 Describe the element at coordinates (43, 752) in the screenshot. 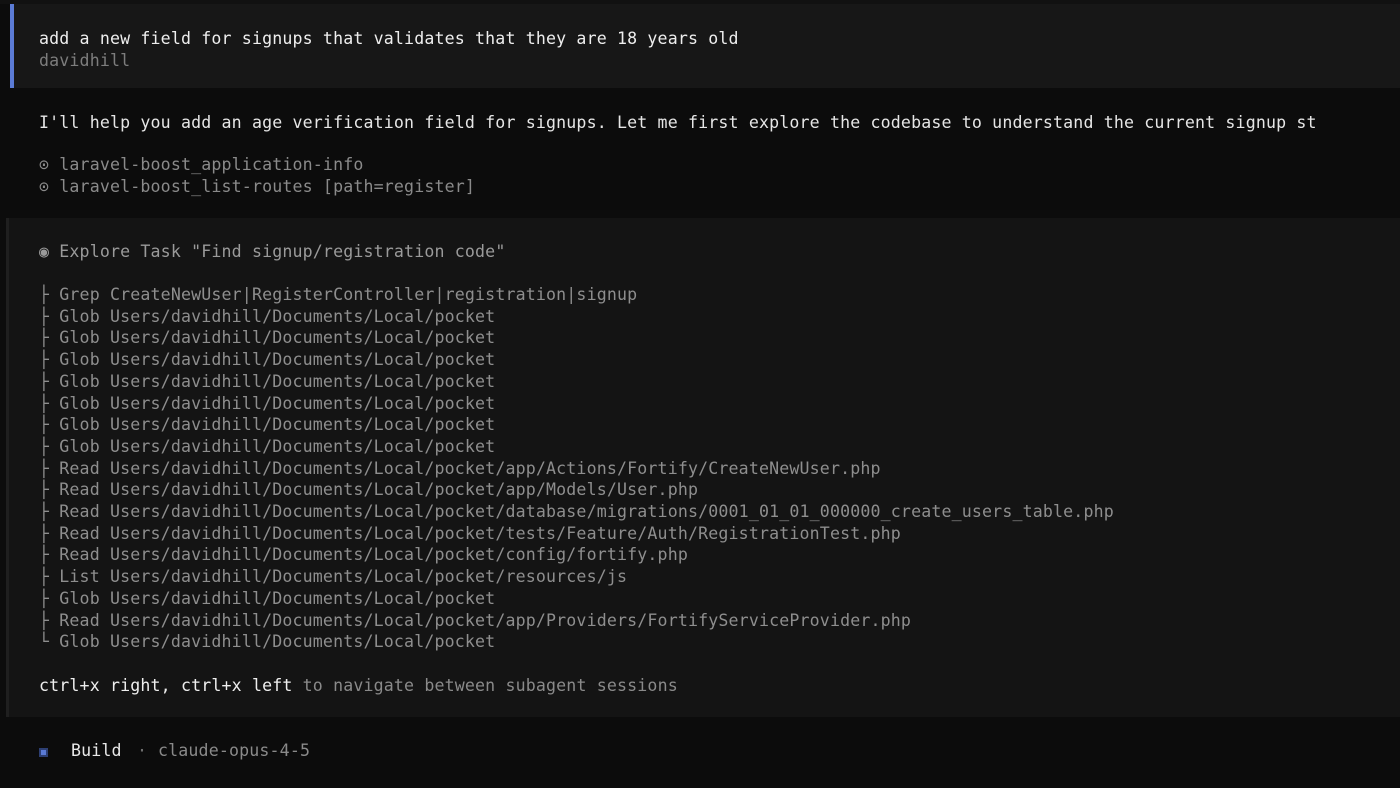

I see `build-mode-icon` at that location.